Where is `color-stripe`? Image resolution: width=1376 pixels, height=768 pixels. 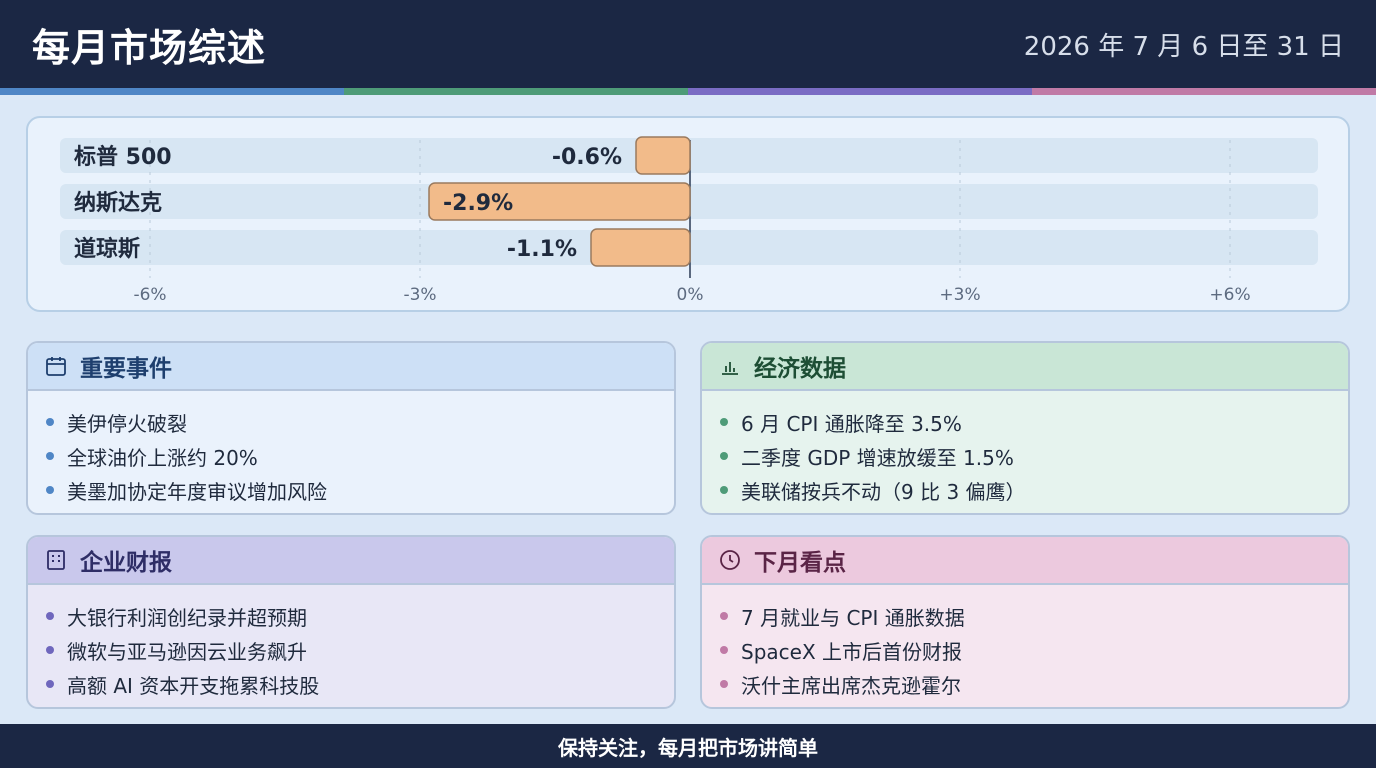
color-stripe is located at coordinates (688, 91).